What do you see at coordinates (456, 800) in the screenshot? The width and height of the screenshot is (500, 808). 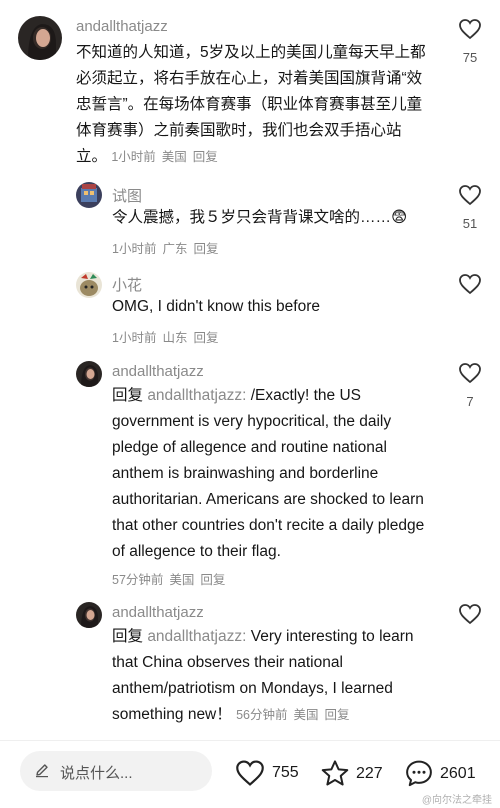 I see `watermark: @向尔法之牵挂` at bounding box center [456, 800].